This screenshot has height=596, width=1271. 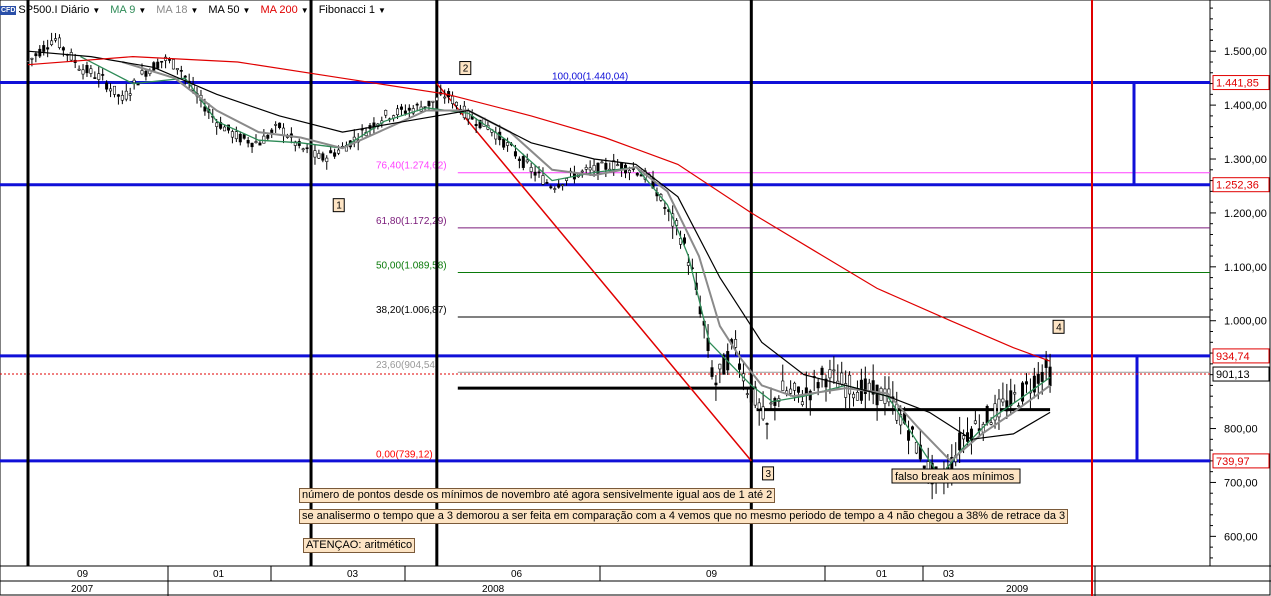 What do you see at coordinates (346, 10) in the screenshot?
I see `fibonacci-label: Fibonacci 1` at bounding box center [346, 10].